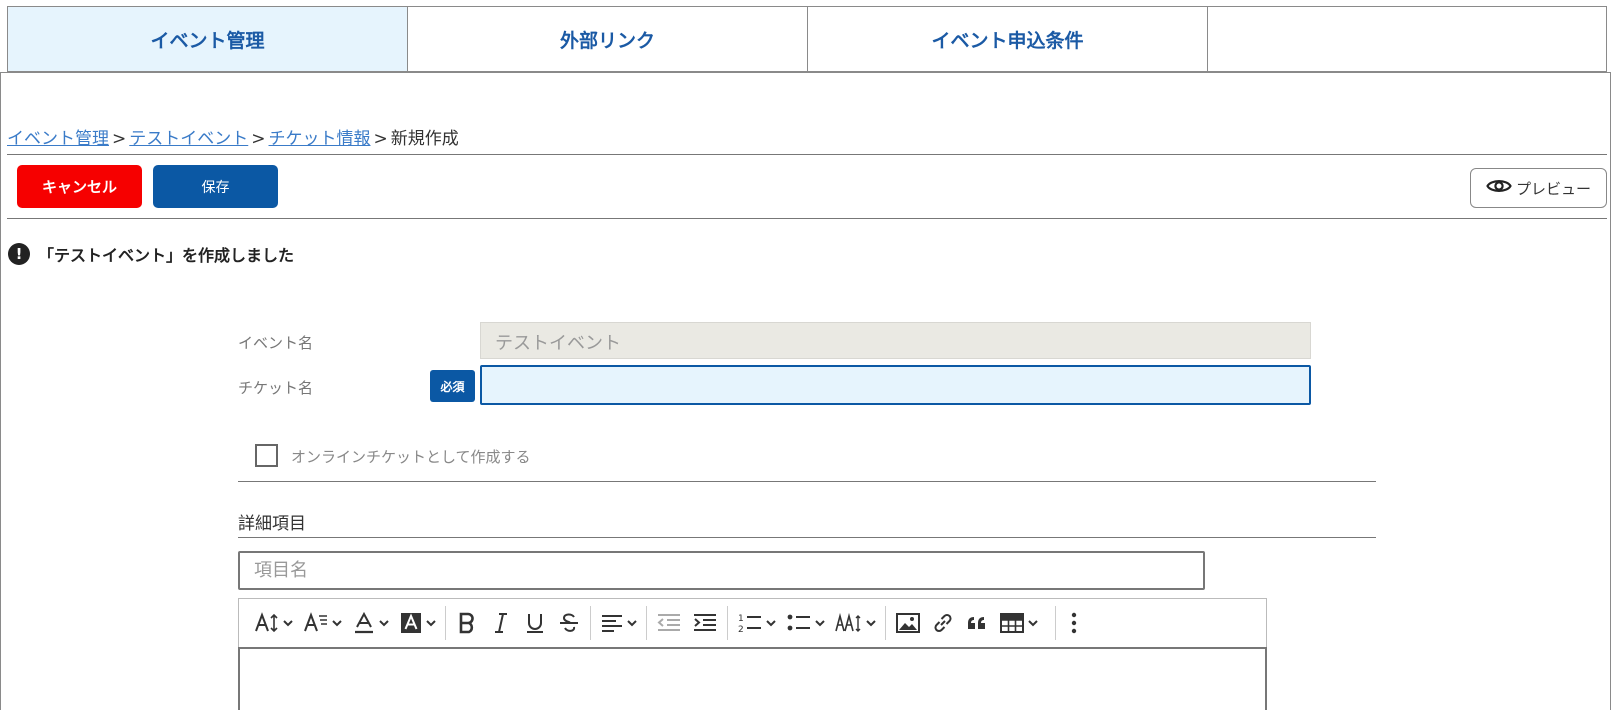  I want to click on italic-button, so click(501, 623).